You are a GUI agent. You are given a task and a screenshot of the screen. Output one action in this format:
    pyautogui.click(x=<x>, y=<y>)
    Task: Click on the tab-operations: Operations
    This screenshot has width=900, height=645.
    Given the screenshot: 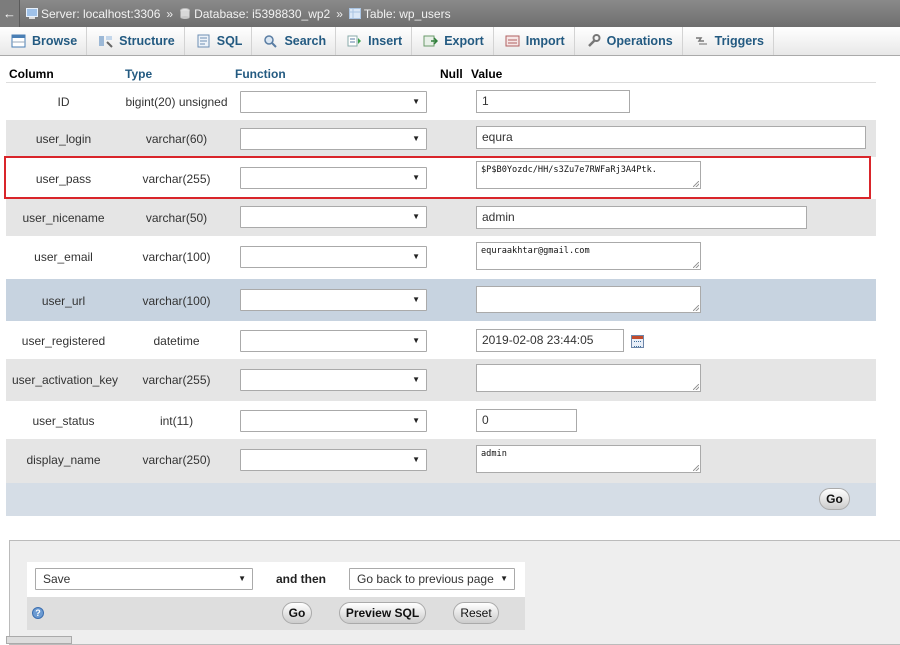 What is the action you would take?
    pyautogui.click(x=629, y=41)
    